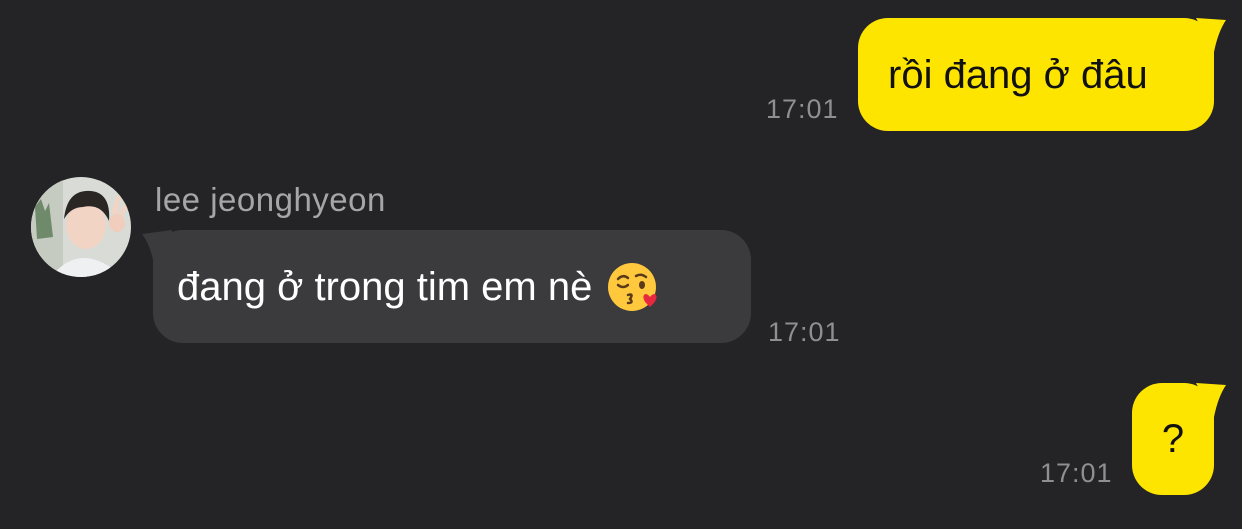 The width and height of the screenshot is (1242, 529). I want to click on avatar-photo, so click(81, 227).